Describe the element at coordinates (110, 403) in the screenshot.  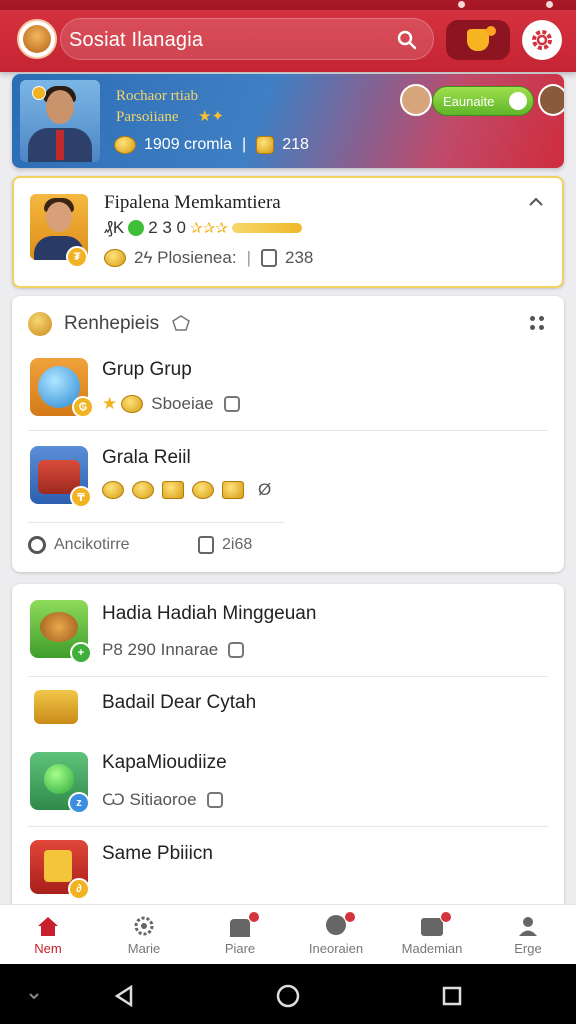
I see `star-icon: ★` at that location.